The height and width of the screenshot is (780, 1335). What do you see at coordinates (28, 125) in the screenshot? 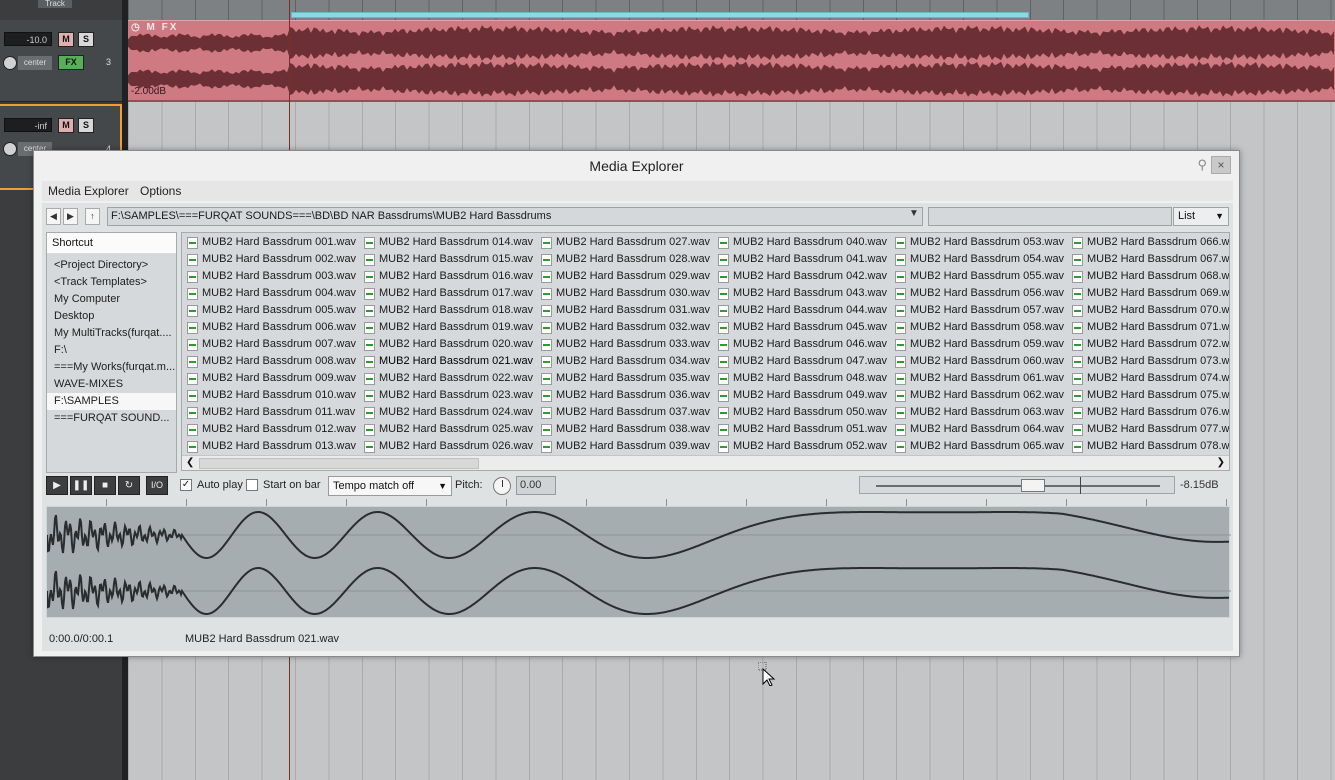
I see `track-4-volume: -inf` at bounding box center [28, 125].